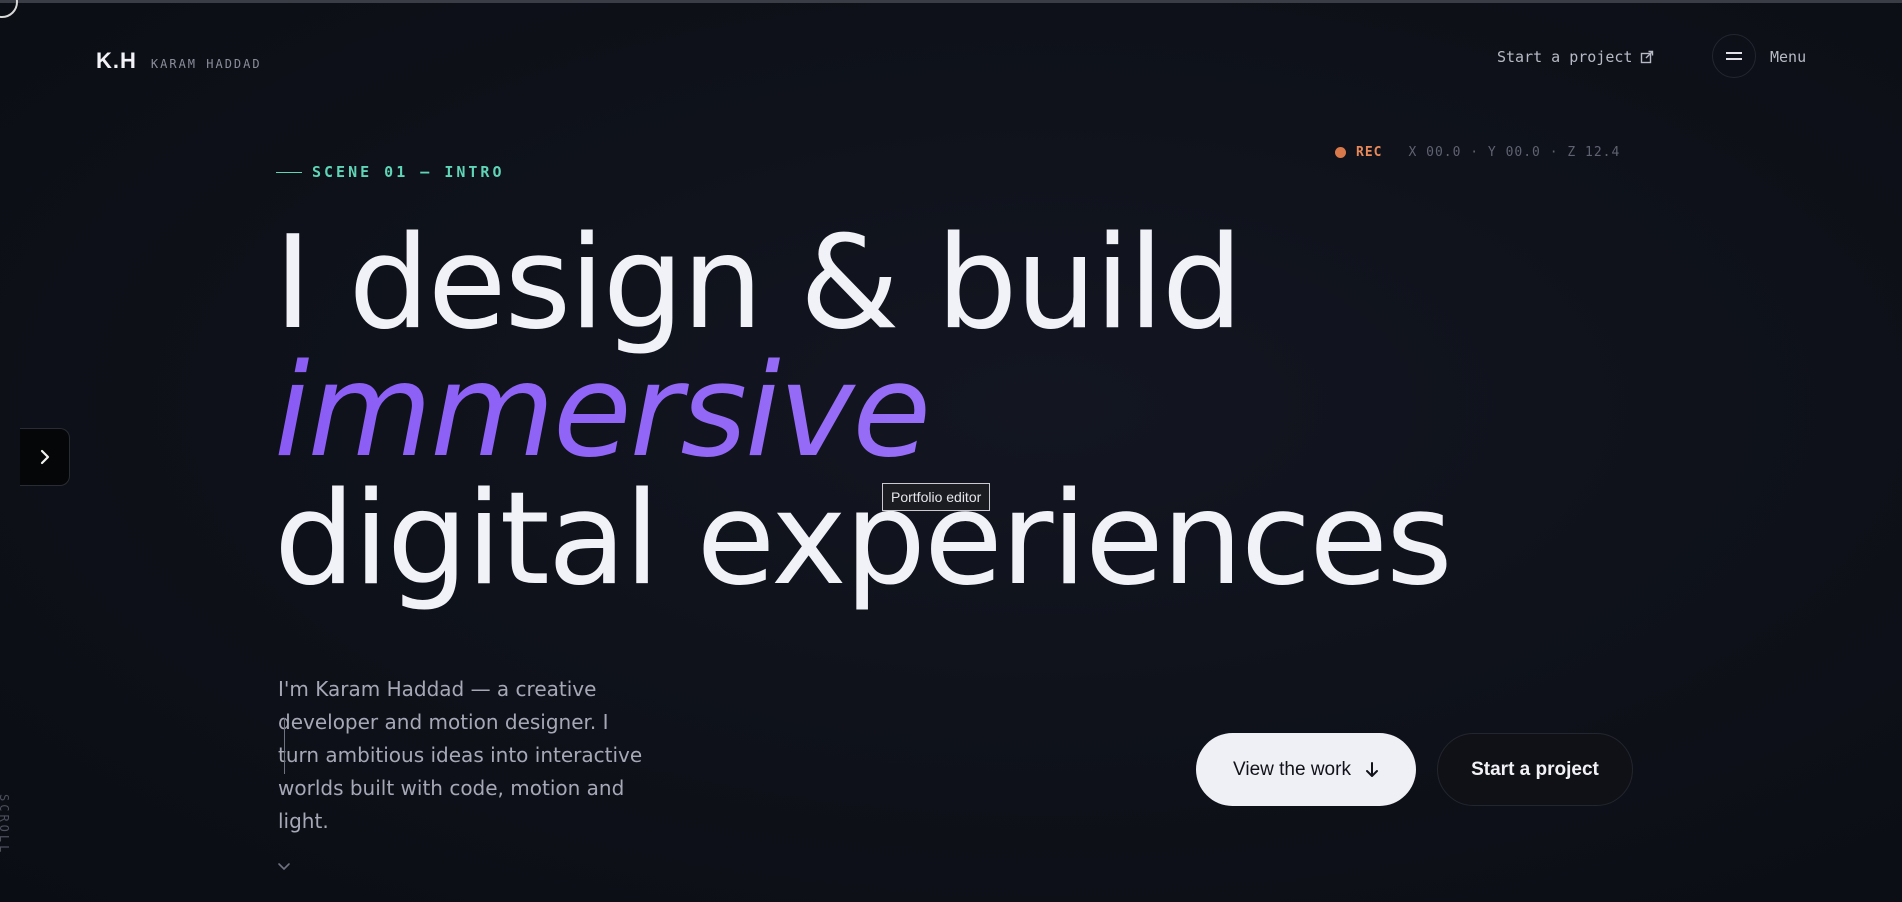 This screenshot has width=1902, height=902. Describe the element at coordinates (284, 746) in the screenshot. I see `scroll-line` at that location.